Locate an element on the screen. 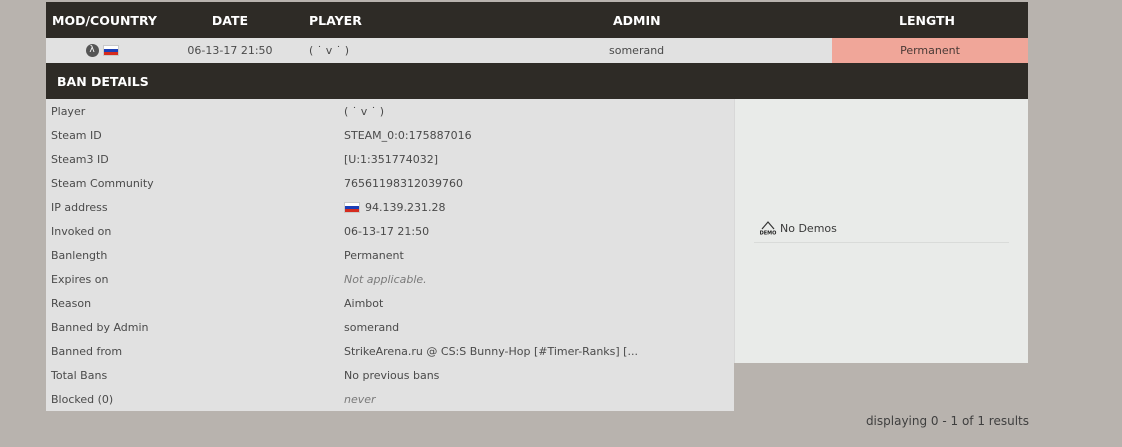 The width and height of the screenshot is (1122, 447). detail-label: Invoked on is located at coordinates (81, 231).